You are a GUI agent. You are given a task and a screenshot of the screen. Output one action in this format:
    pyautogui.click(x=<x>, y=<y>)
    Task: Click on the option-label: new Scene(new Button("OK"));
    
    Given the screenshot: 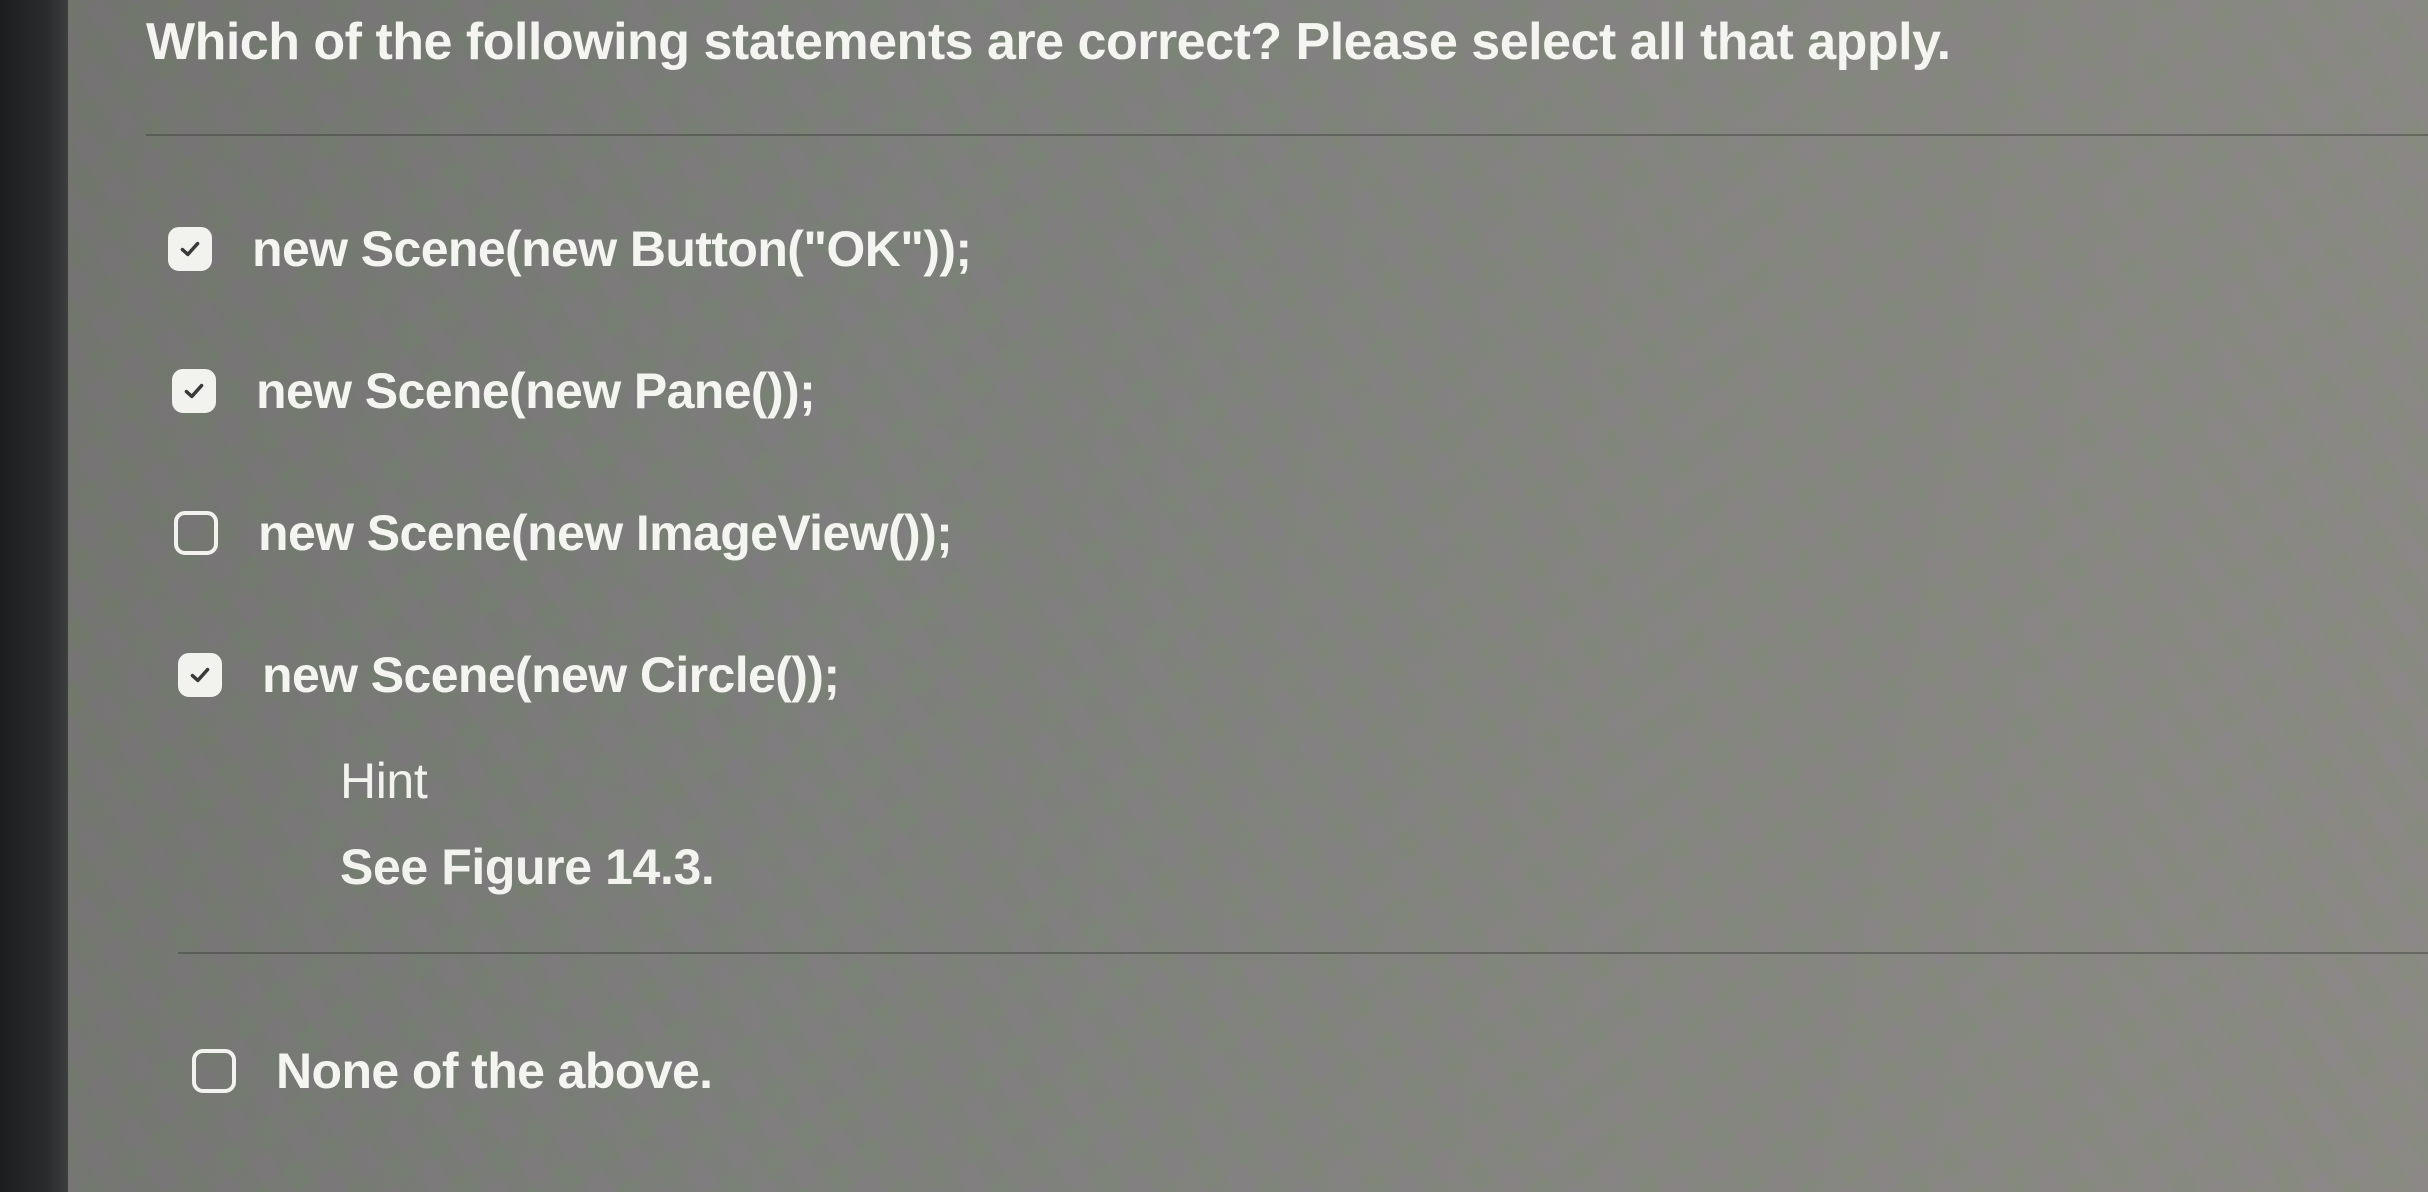 What is the action you would take?
    pyautogui.click(x=612, y=249)
    